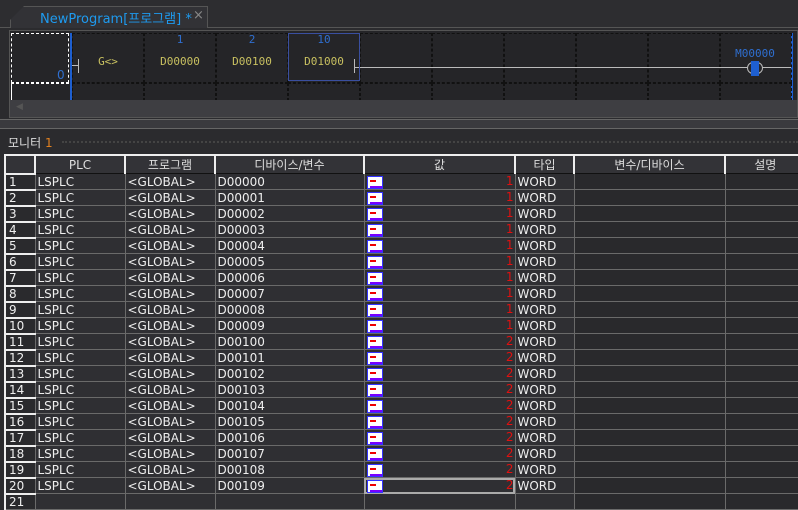  I want to click on row-number: 12, so click(20, 357).